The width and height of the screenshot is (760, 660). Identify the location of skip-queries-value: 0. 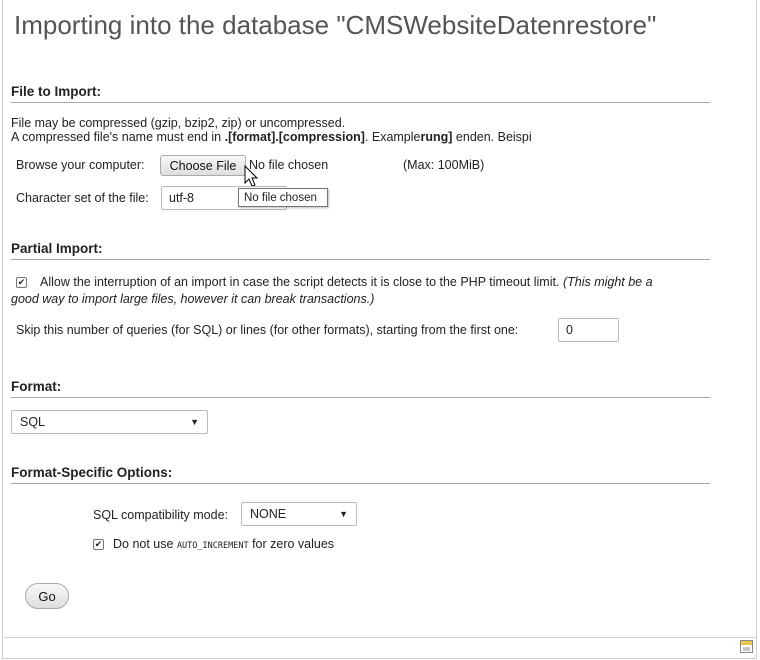
(569, 330).